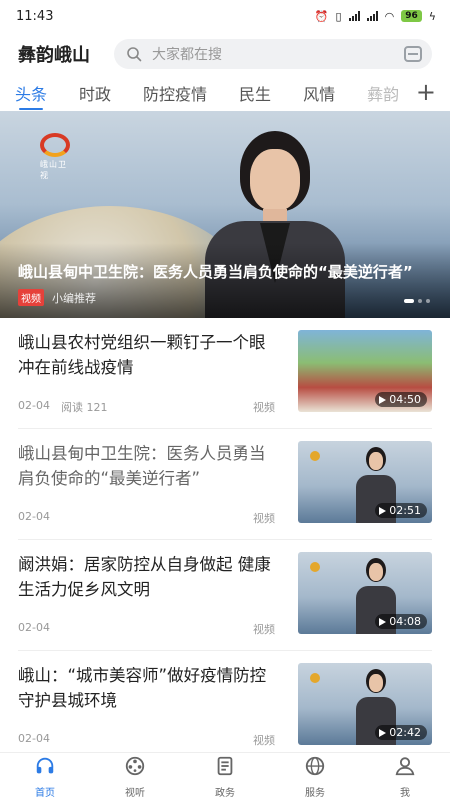 The image size is (450, 800). Describe the element at coordinates (273, 54) in the screenshot. I see `search-bar: 大家都在搜` at that location.